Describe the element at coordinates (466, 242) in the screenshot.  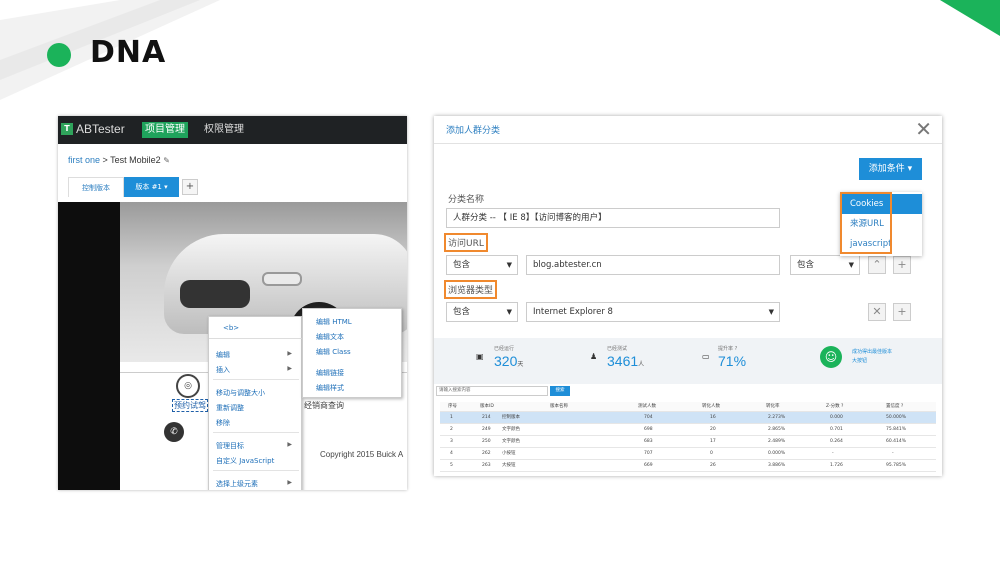
I see `visit-url-label: 访问URL` at that location.